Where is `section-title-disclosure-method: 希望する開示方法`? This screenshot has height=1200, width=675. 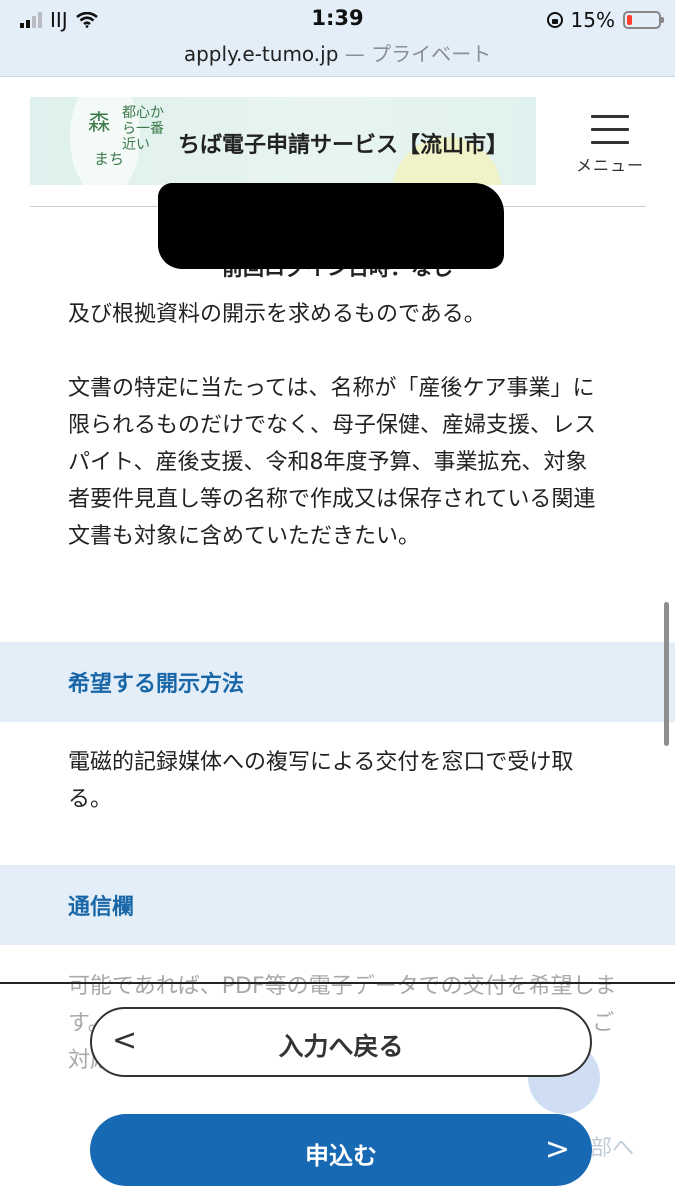 section-title-disclosure-method: 希望する開示方法 is located at coordinates (156, 684).